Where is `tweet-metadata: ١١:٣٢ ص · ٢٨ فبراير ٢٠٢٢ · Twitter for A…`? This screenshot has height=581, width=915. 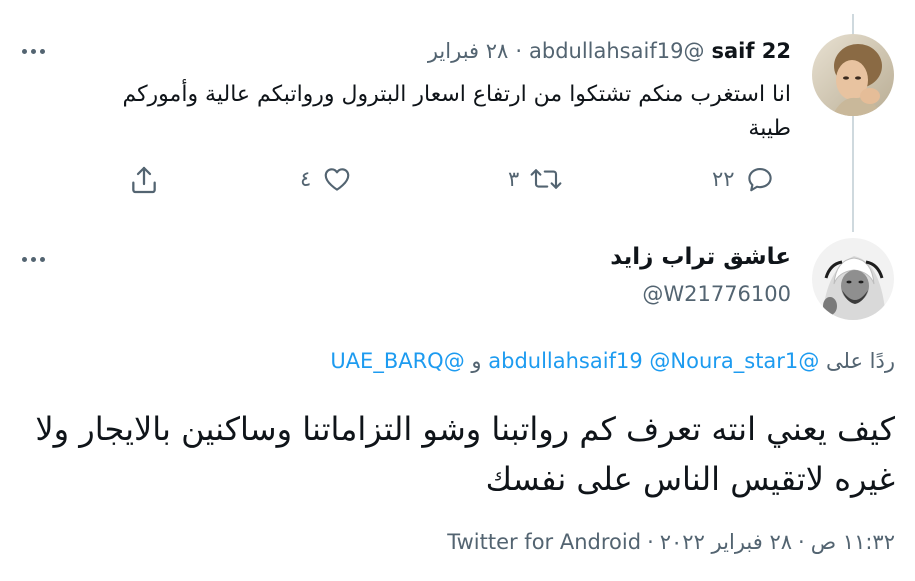
tweet-metadata: ١١:٣٢ ص · ٢٨ فبراير ٢٠٢٢ · Twitter for A… is located at coordinates (671, 542).